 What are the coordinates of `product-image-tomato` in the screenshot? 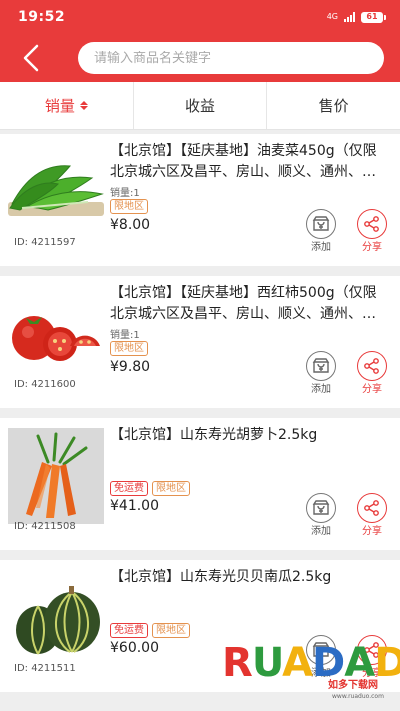 It's located at (56, 334).